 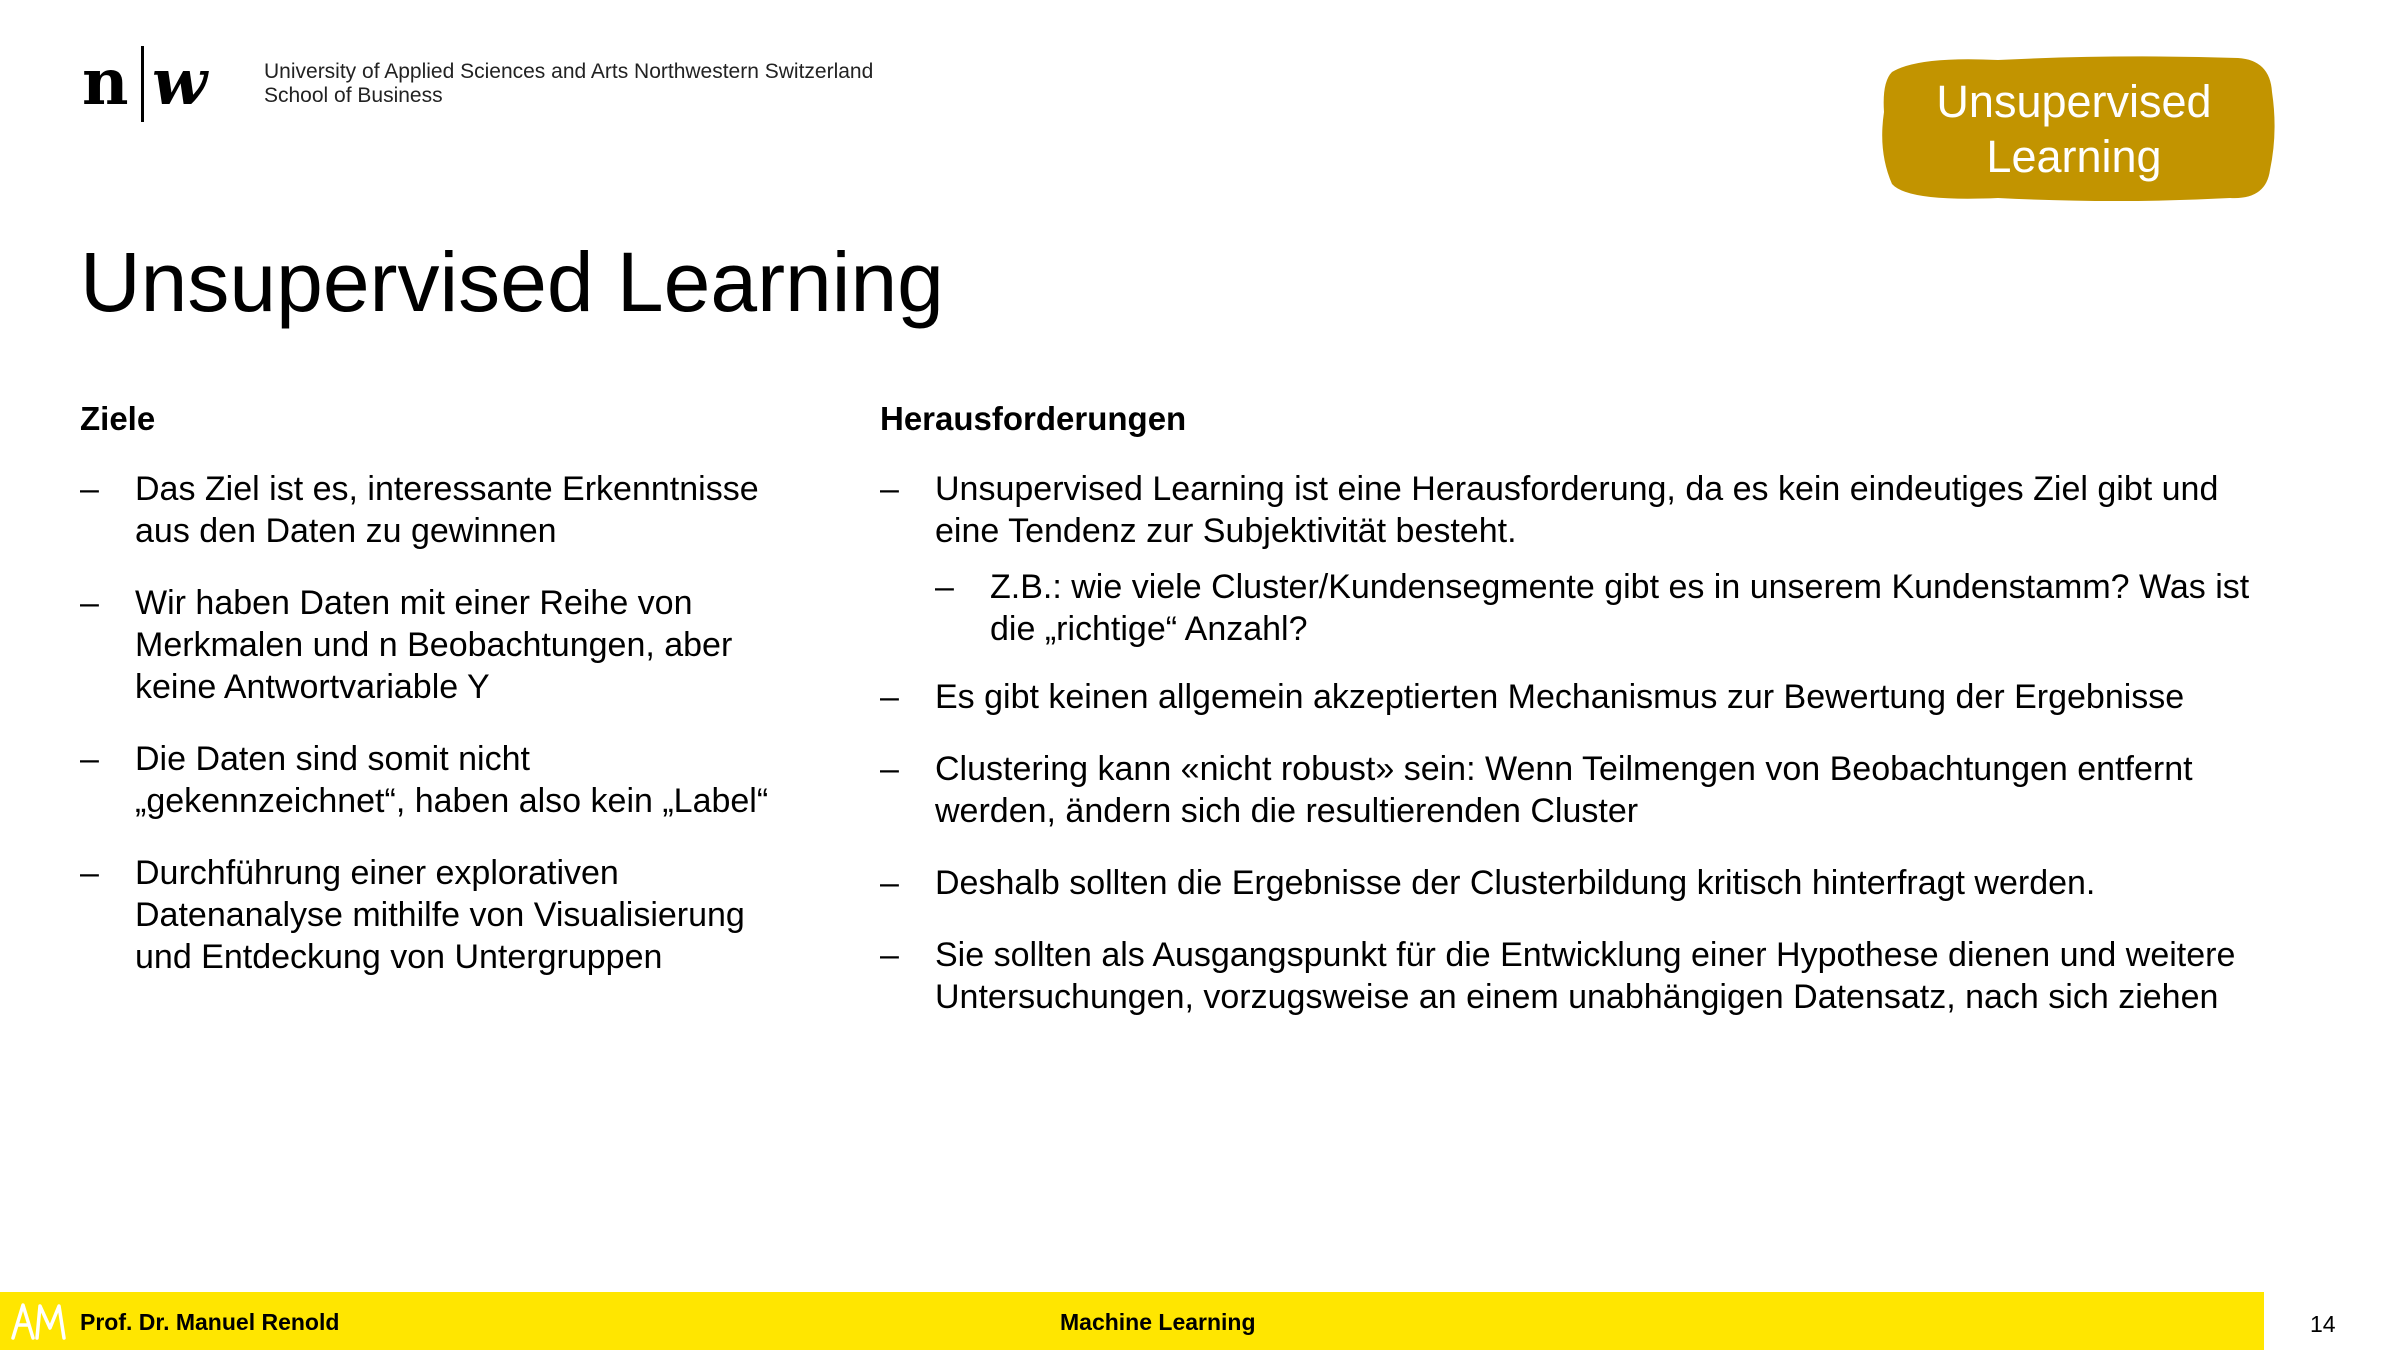 I want to click on school-line: School of Business, so click(x=353, y=95).